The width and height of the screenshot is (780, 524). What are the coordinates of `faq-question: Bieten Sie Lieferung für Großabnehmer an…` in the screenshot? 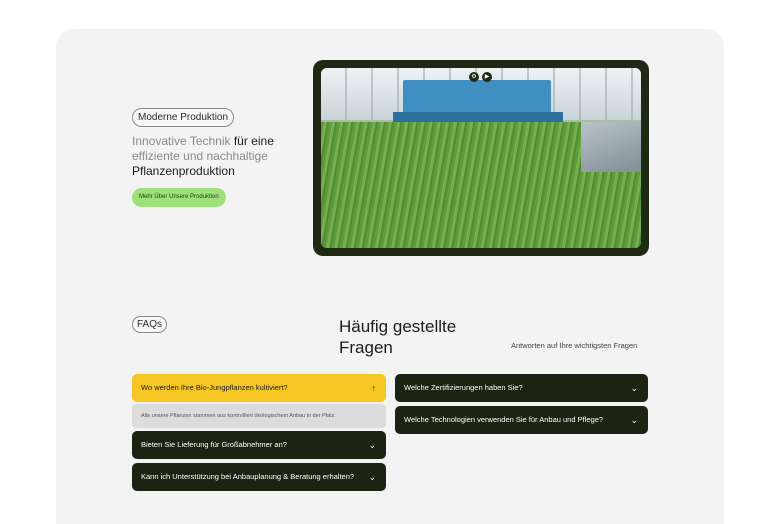 It's located at (214, 444).